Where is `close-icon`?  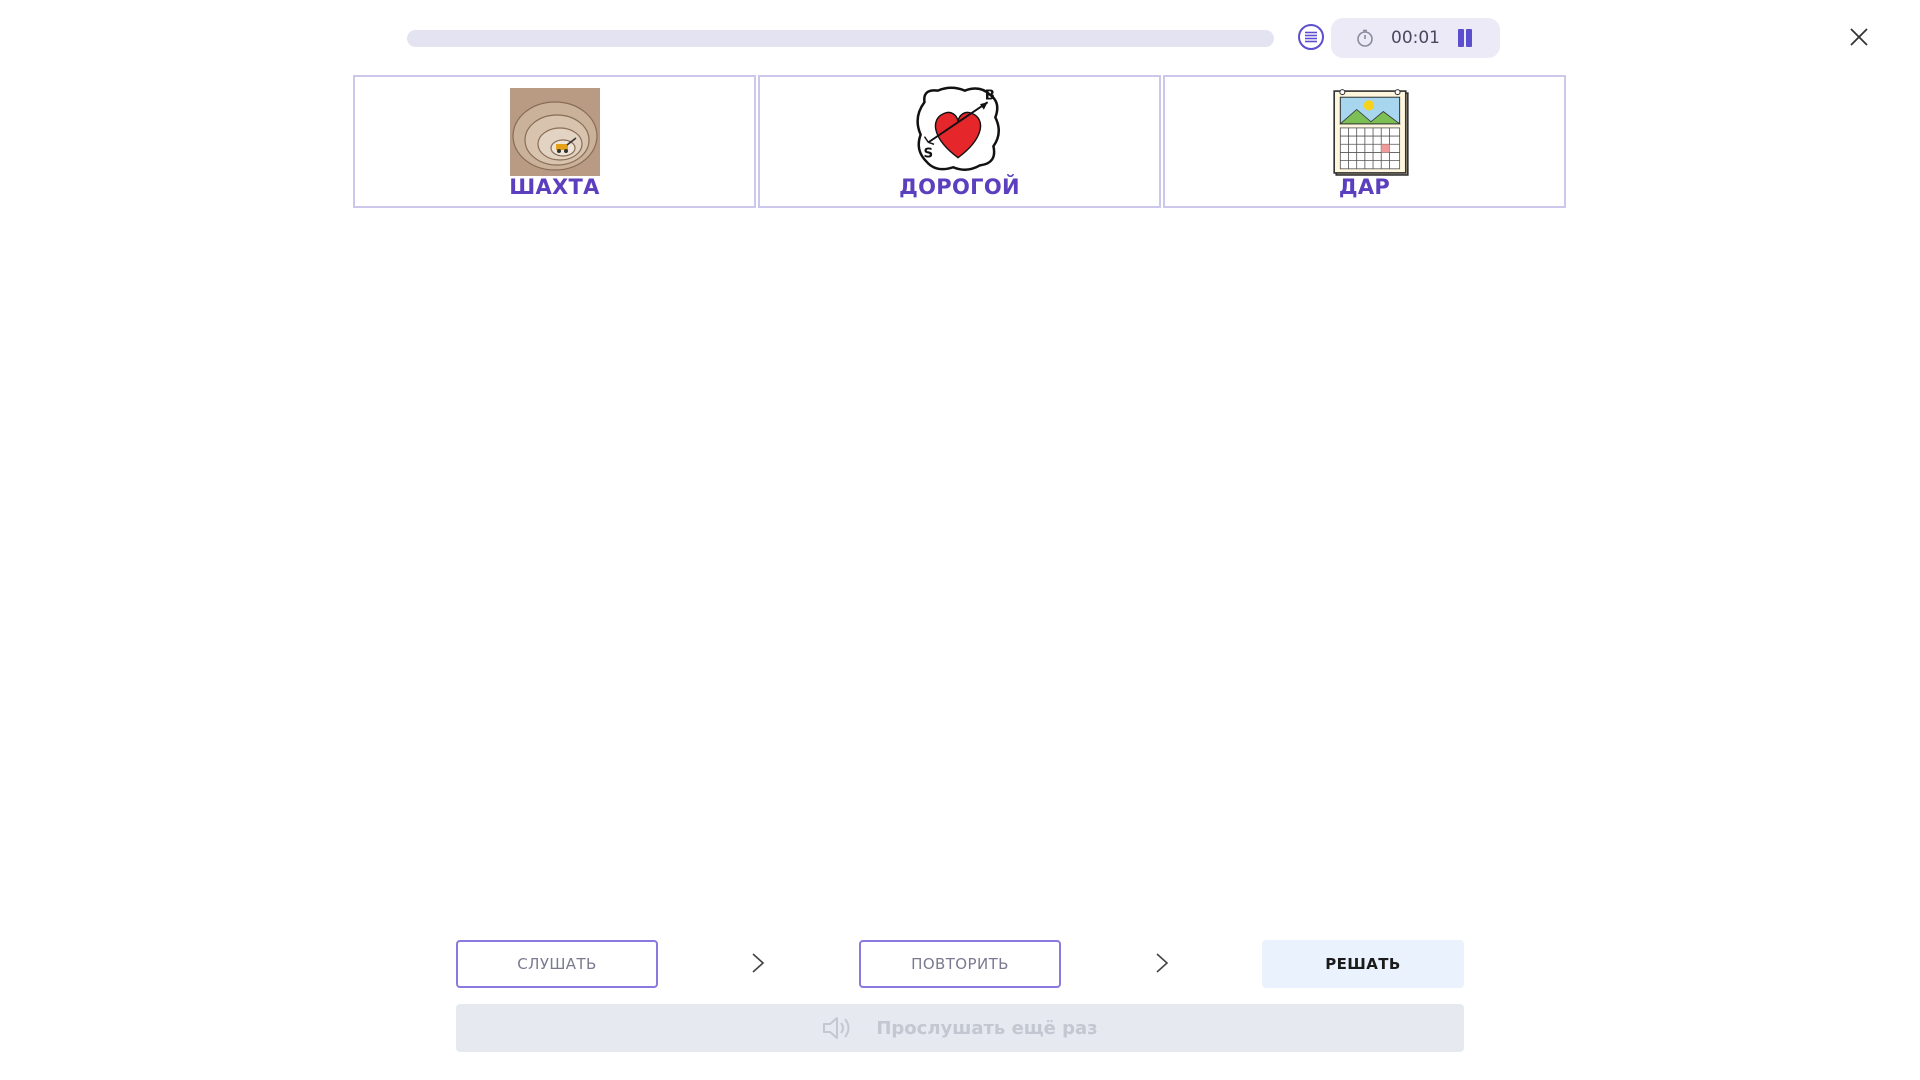
close-icon is located at coordinates (1859, 37).